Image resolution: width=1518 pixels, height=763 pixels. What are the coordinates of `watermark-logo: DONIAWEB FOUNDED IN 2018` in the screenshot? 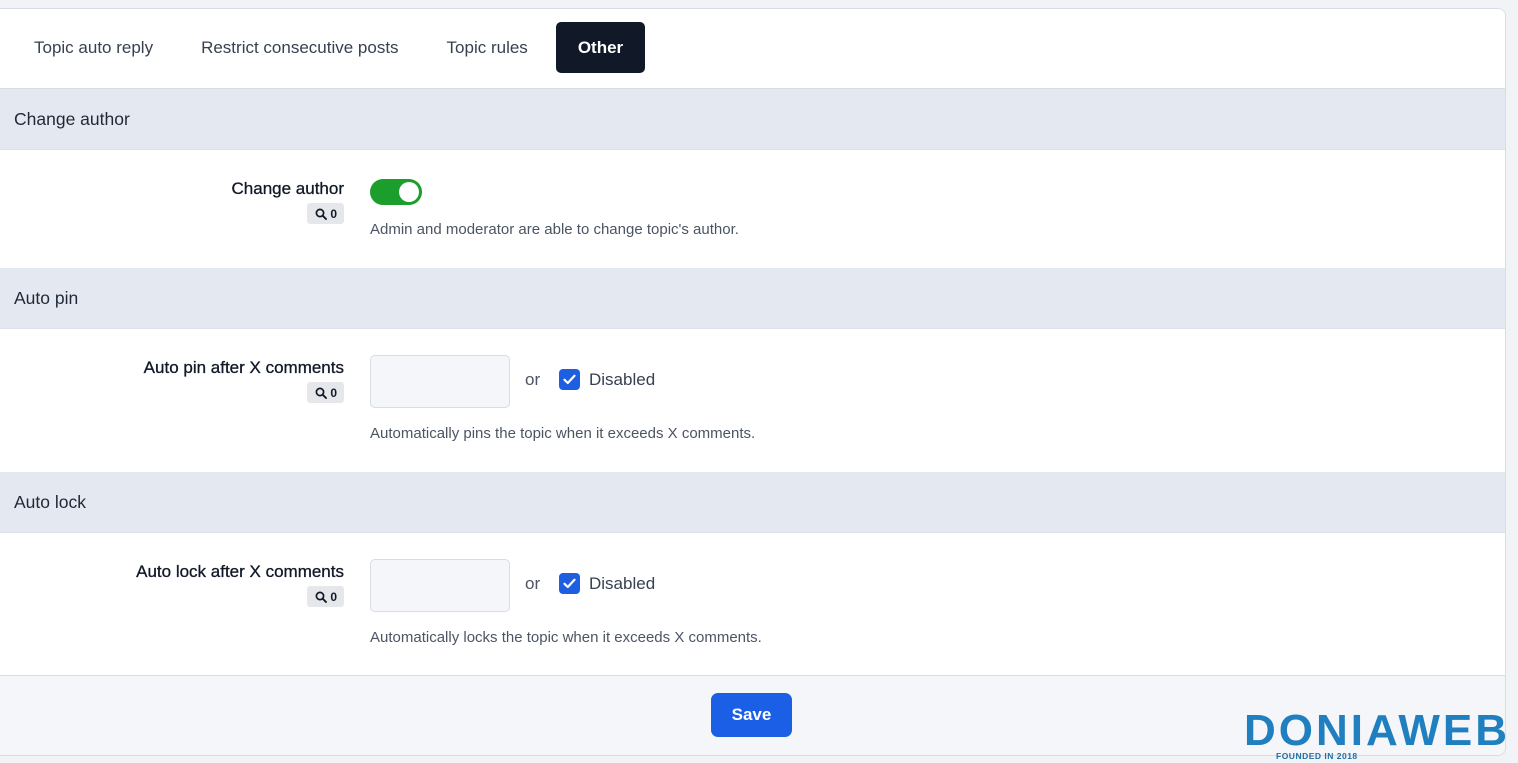 It's located at (1379, 735).